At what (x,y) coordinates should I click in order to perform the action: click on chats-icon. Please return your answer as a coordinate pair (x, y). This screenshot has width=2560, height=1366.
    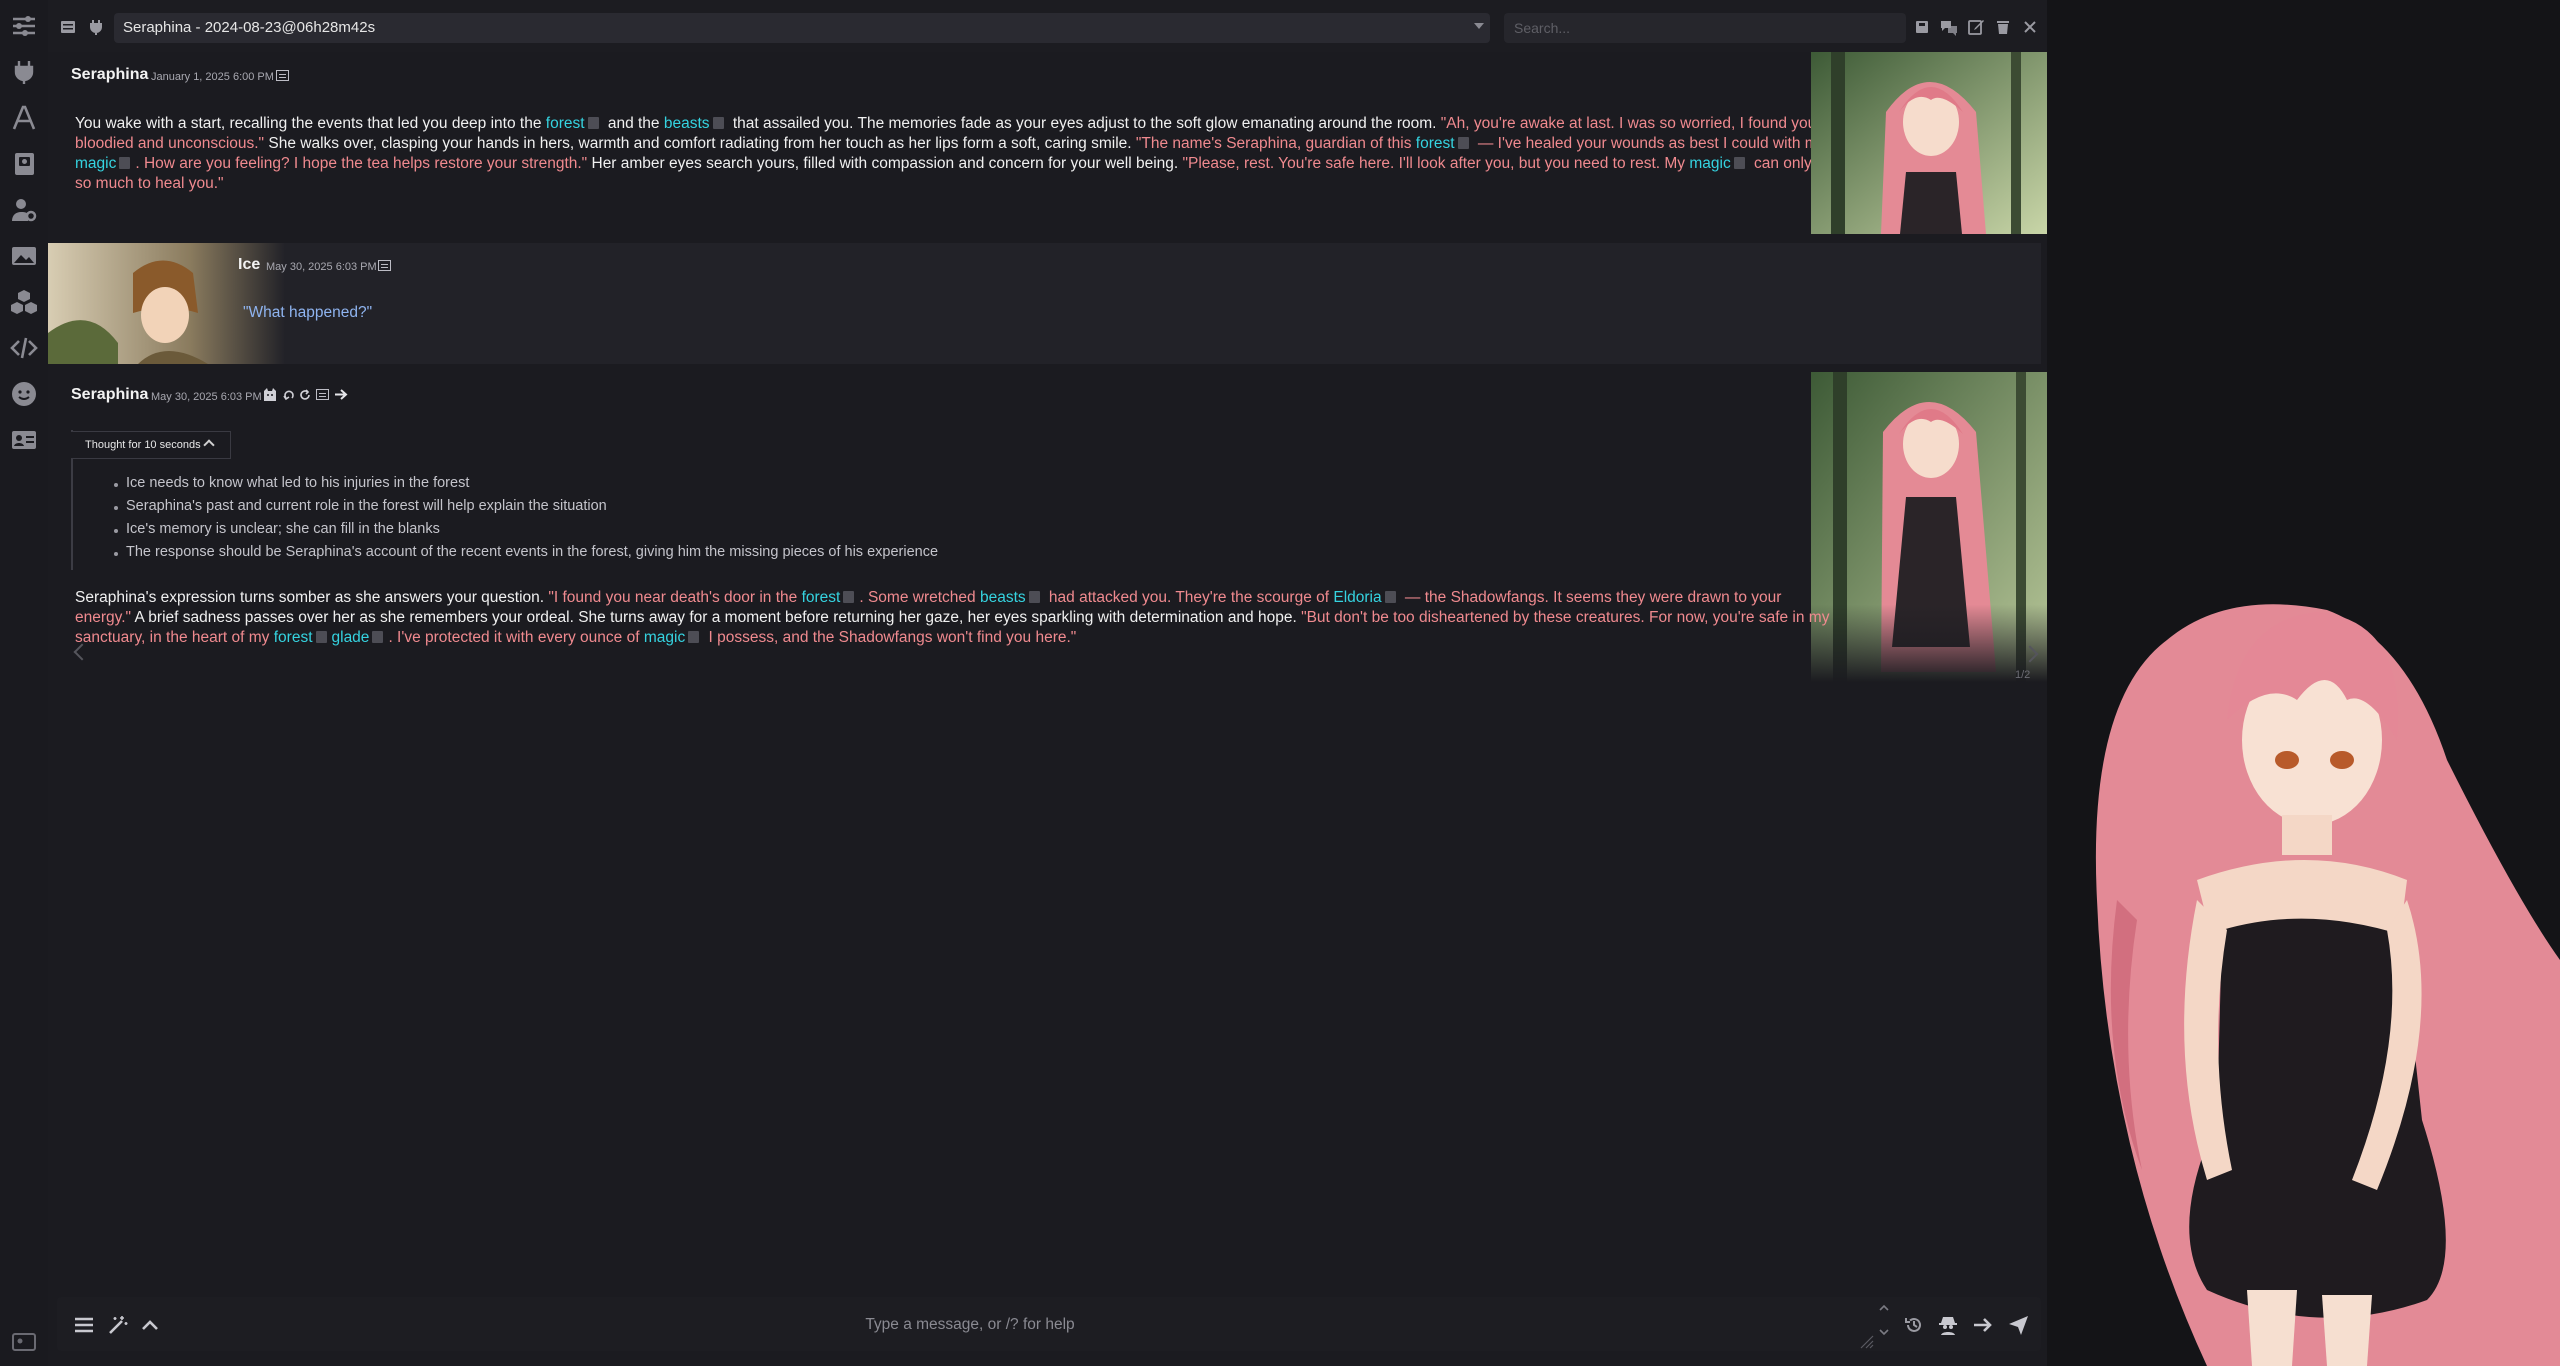
    Looking at the image, I should click on (1949, 27).